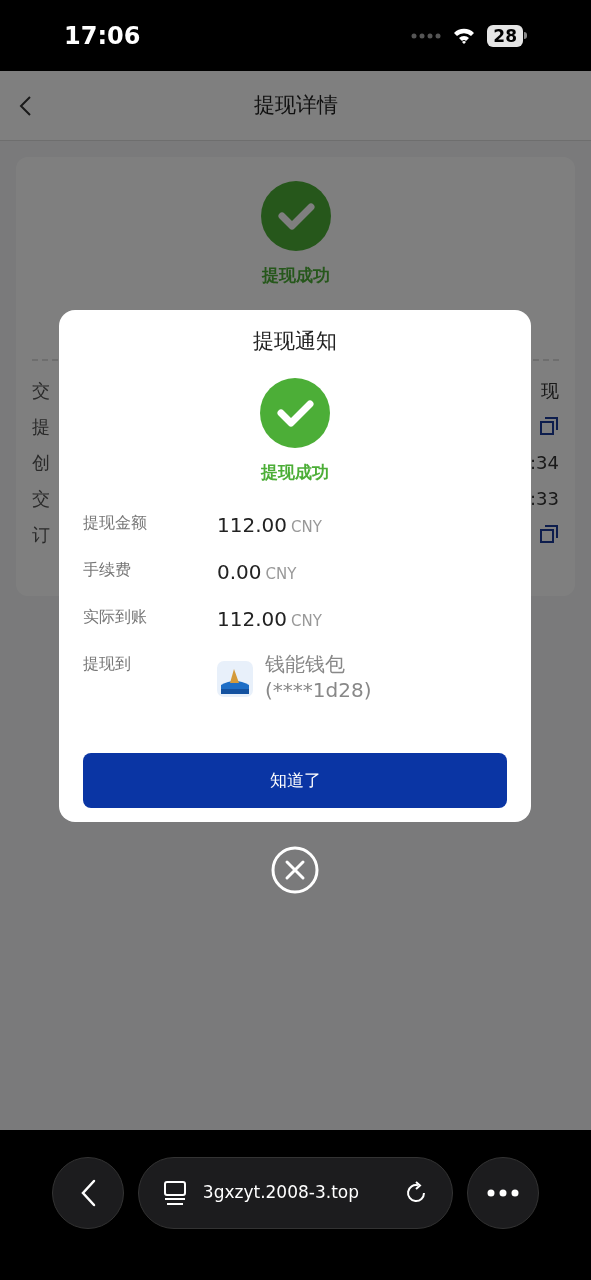 Image resolution: width=591 pixels, height=1280 pixels. What do you see at coordinates (235, 679) in the screenshot?
I see `wallet-app-icon` at bounding box center [235, 679].